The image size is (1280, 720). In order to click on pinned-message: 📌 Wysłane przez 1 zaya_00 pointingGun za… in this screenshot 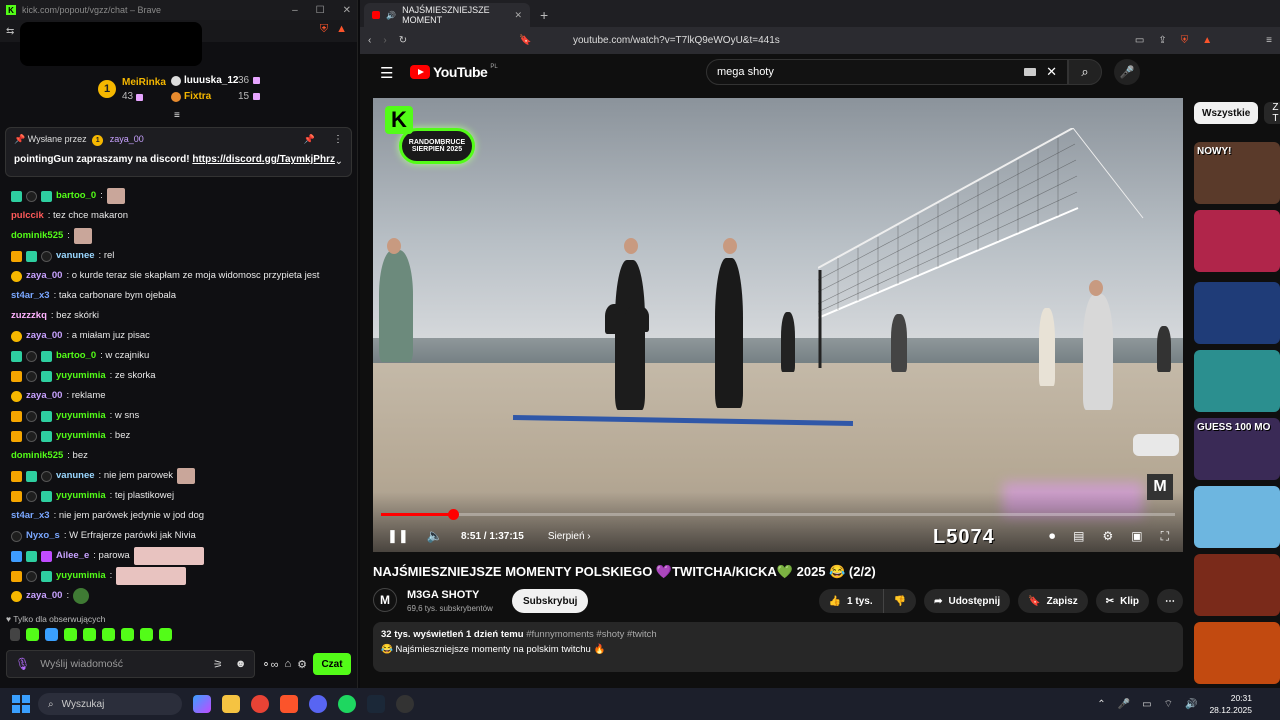, I will do `click(178, 152)`.